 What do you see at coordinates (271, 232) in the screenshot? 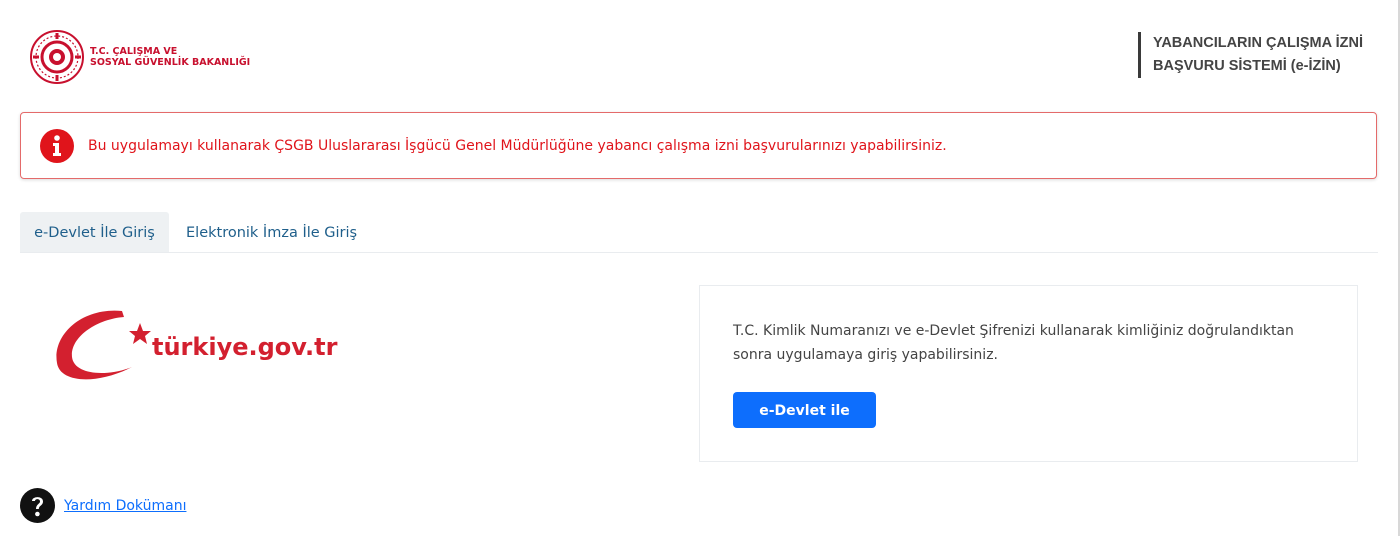
I see `tab-e-signature-login: Elektronik İmza İle Giriş` at bounding box center [271, 232].